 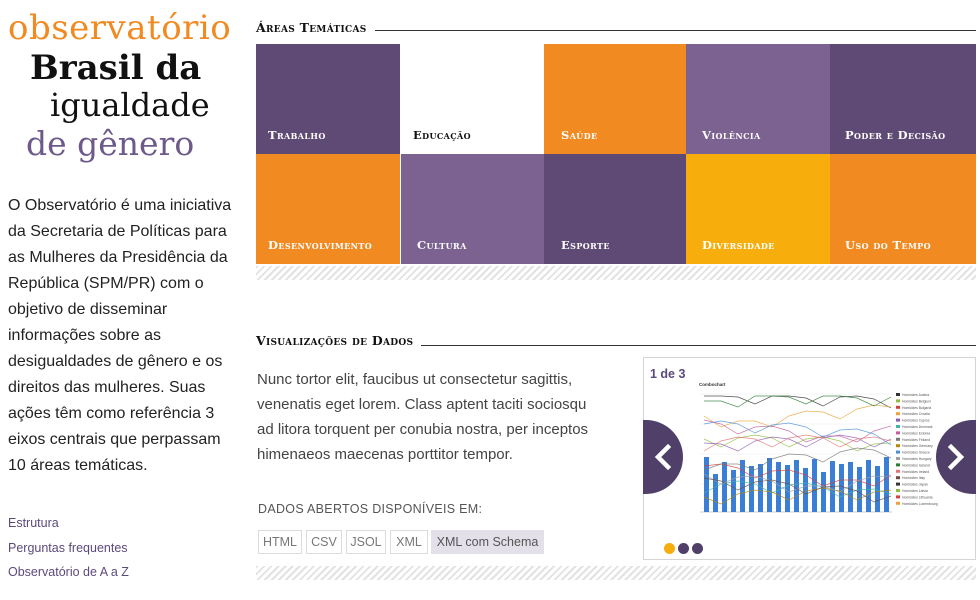 What do you see at coordinates (917, 497) in the screenshot?
I see `legend-label: Homicides Lithuania` at bounding box center [917, 497].